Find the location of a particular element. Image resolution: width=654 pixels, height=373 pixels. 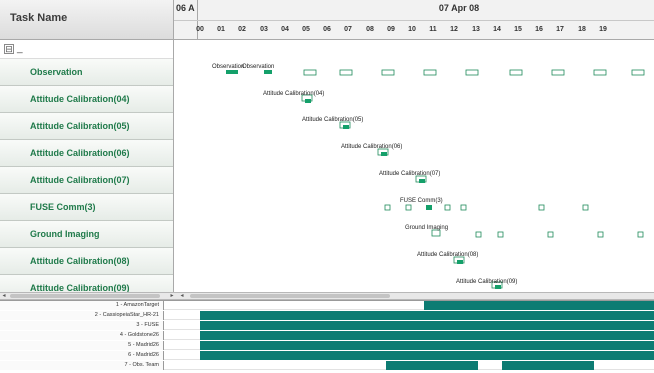

resource-row: 1 - AmazonTarget is located at coordinates (327, 305).